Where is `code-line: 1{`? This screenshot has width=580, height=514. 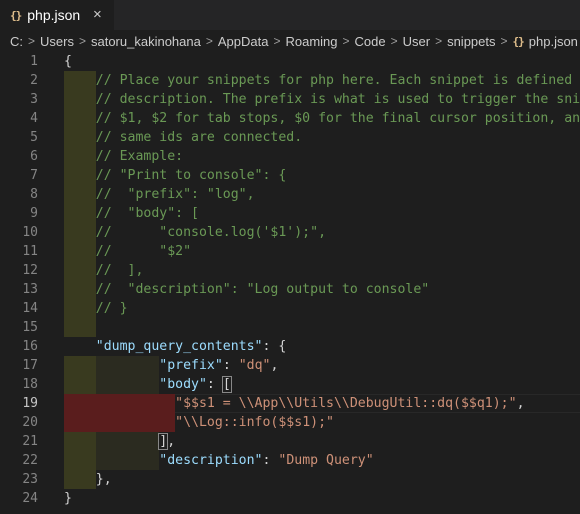 code-line: 1{ is located at coordinates (290, 61).